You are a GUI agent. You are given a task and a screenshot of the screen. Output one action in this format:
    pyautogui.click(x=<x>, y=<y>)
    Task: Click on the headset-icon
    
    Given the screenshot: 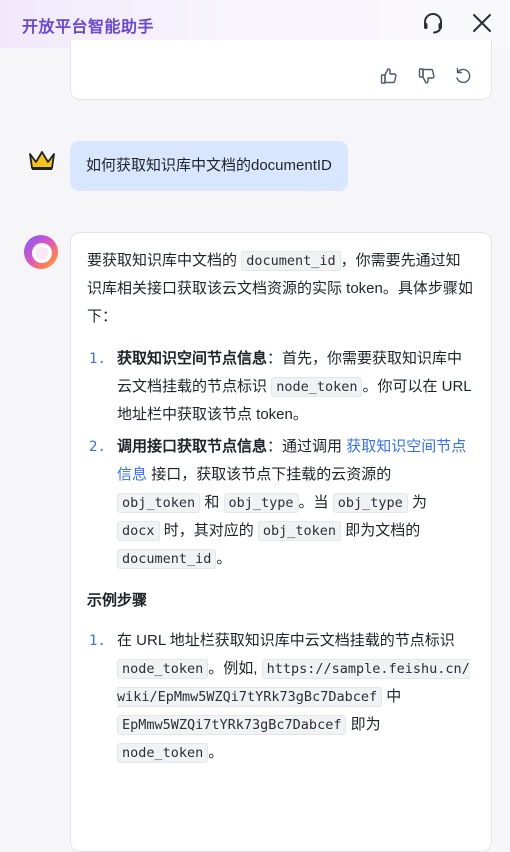 What is the action you would take?
    pyautogui.click(x=433, y=23)
    